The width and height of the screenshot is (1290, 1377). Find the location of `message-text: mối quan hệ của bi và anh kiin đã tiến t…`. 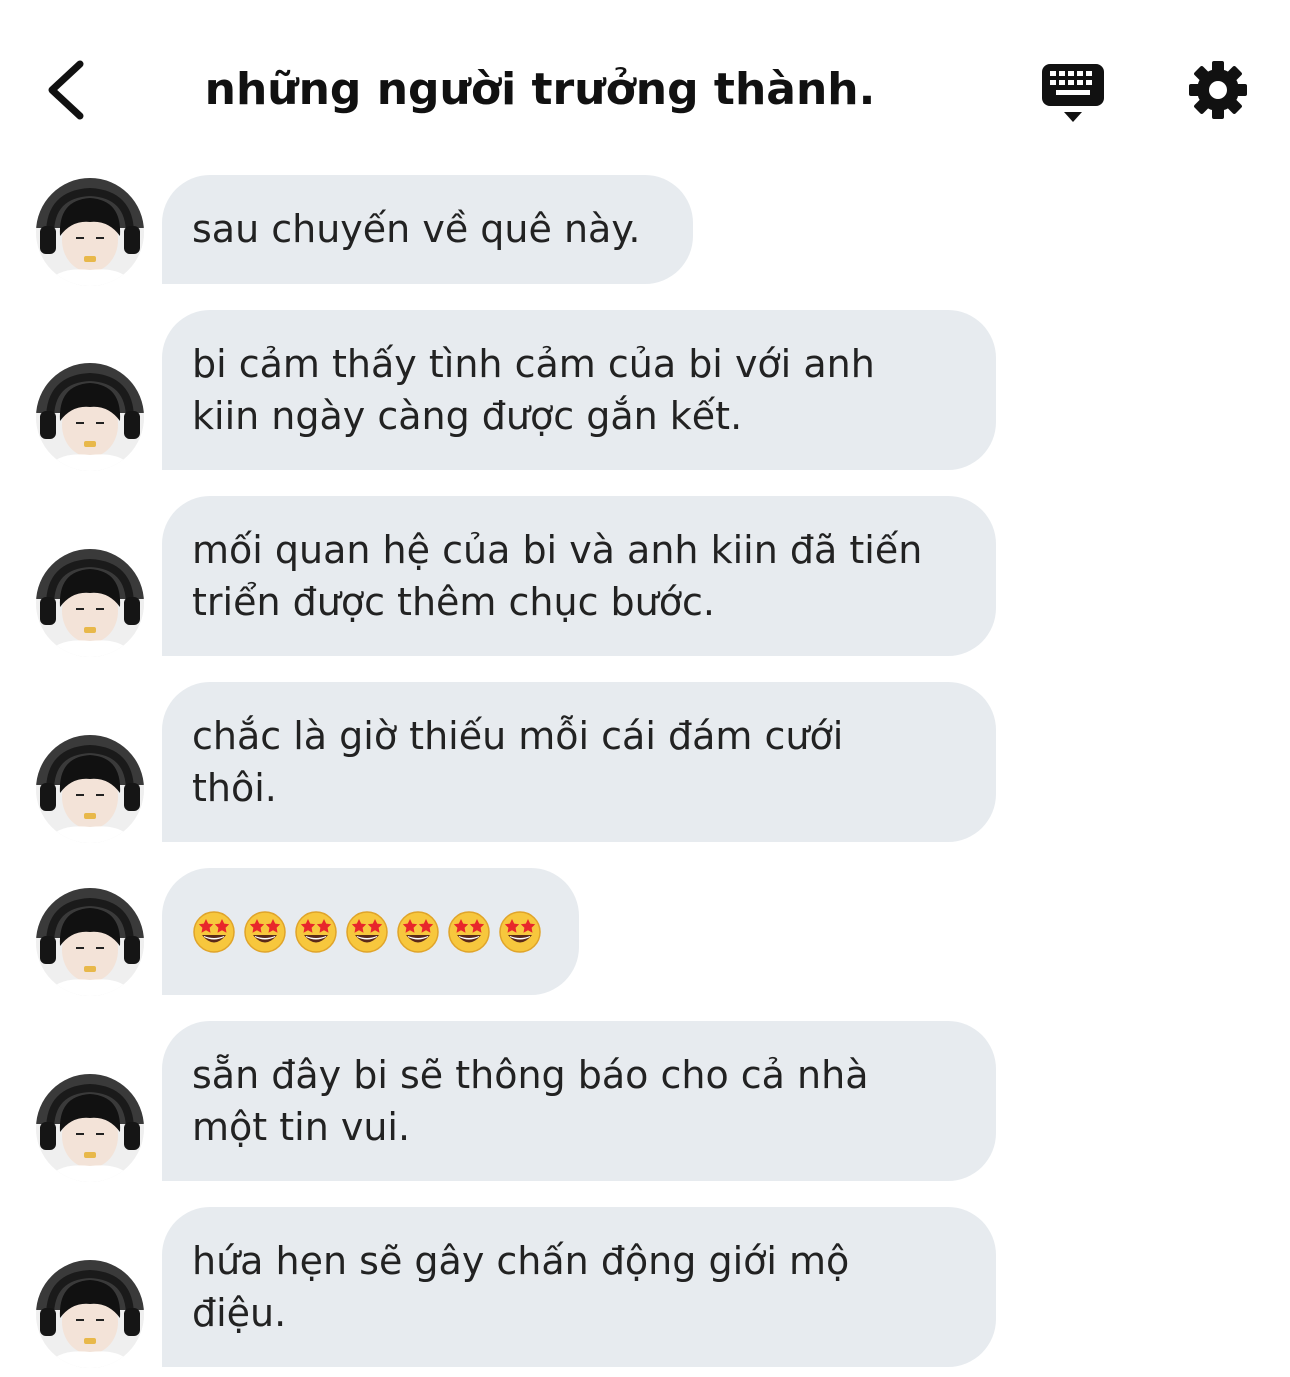

message-text: mối quan hệ của bi và anh kiin đã tiến t… is located at coordinates (557, 576).